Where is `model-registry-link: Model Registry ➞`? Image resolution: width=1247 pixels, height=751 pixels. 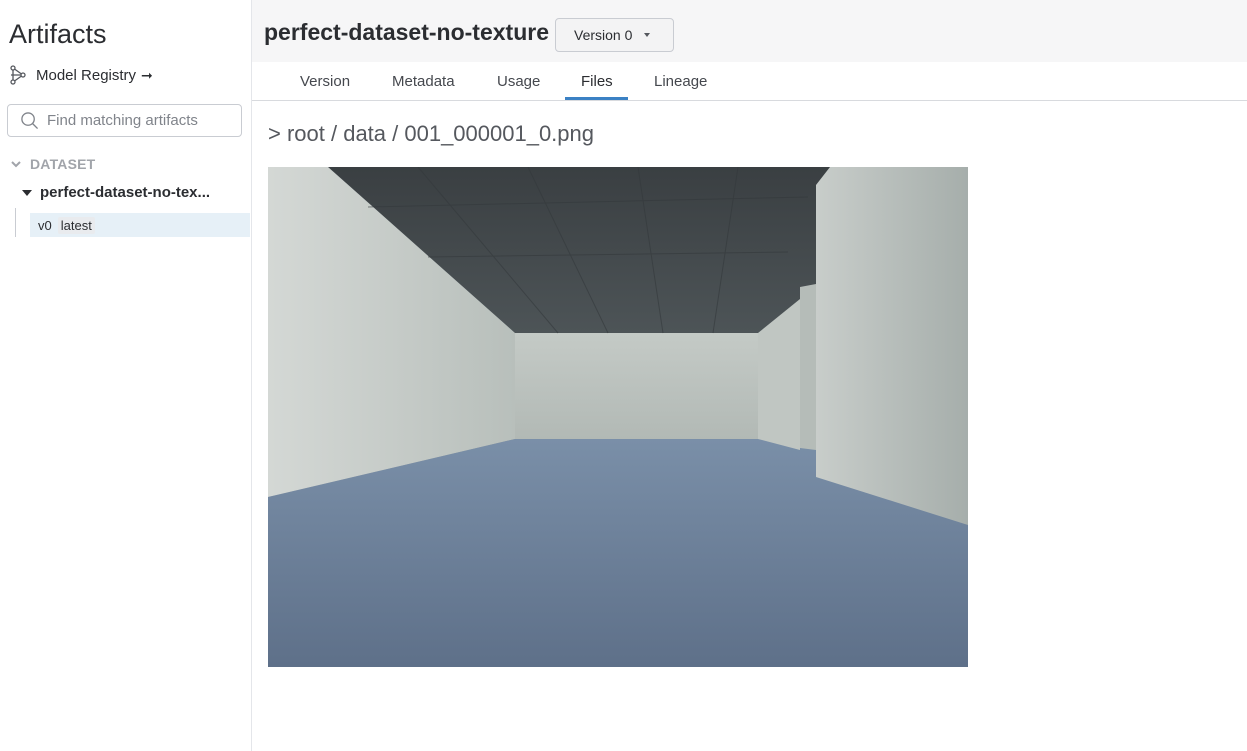 model-registry-link: Model Registry ➞ is located at coordinates (81, 75).